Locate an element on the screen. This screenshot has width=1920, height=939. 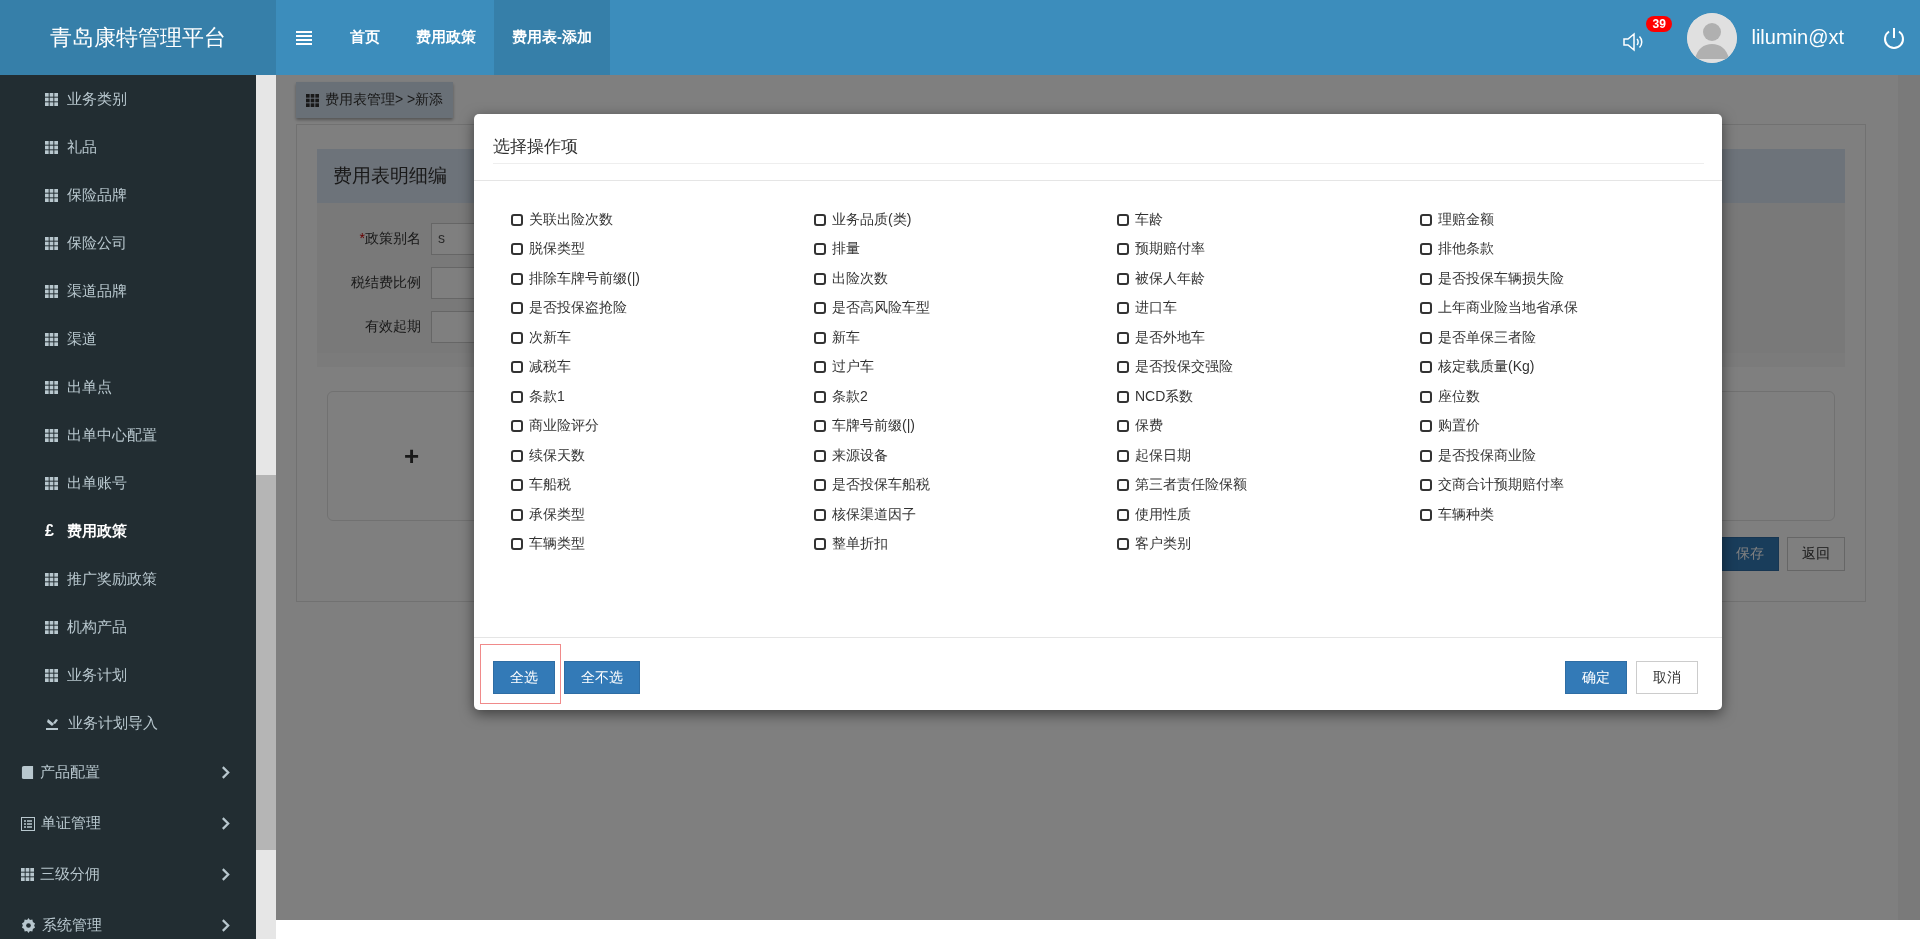
option-checkbox: 过户车 is located at coordinates (965, 367).